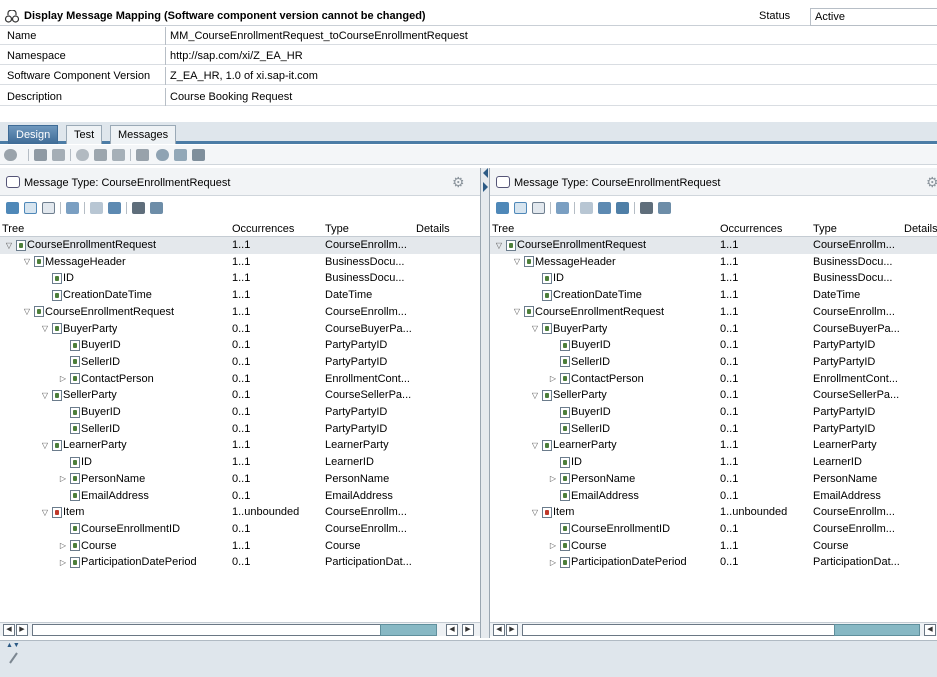 This screenshot has width=937, height=677. What do you see at coordinates (96, 208) in the screenshot?
I see `field-filter-icon` at bounding box center [96, 208].